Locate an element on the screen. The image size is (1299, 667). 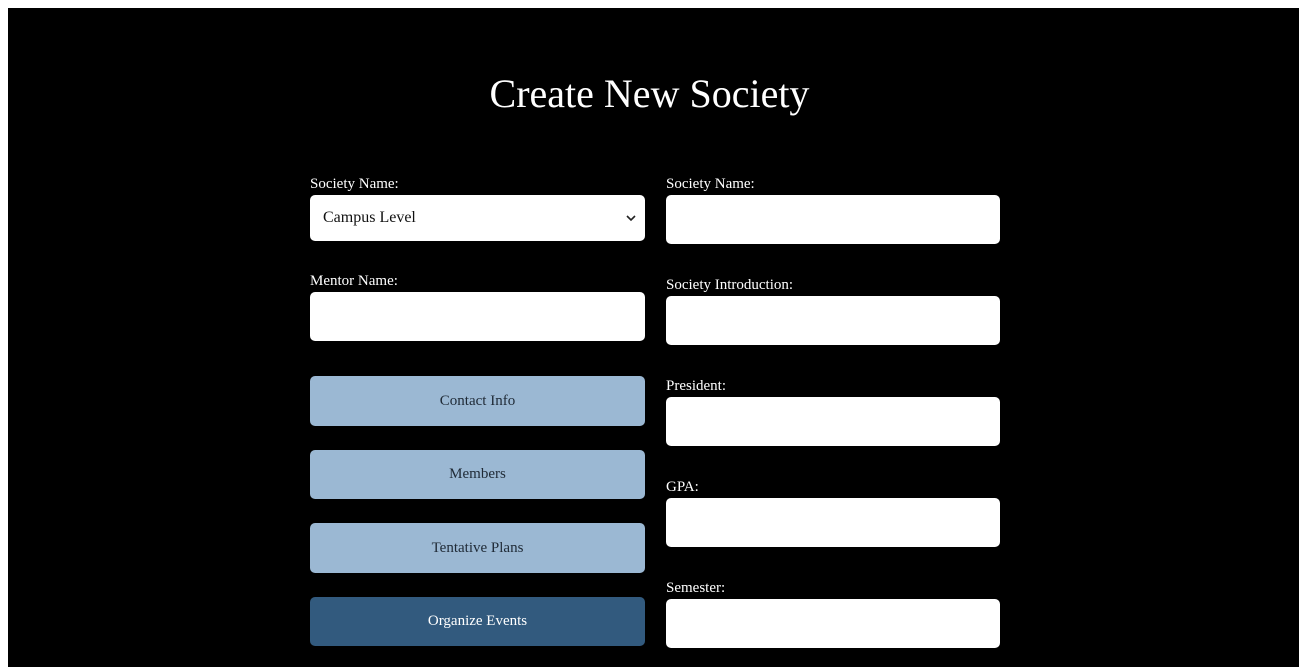
gpa-label: GPA: is located at coordinates (682, 487).